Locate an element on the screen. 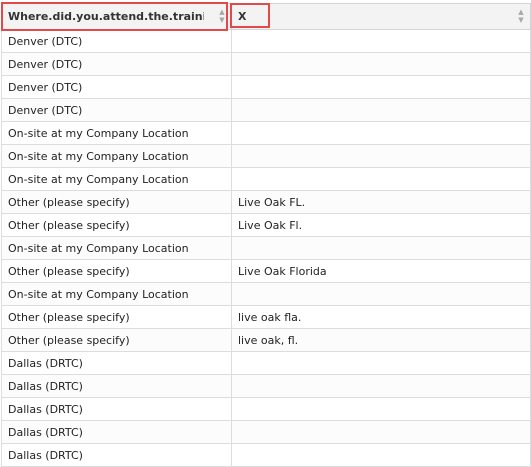 The height and width of the screenshot is (467, 531). column-header-x: X ▲ ▼ is located at coordinates (381, 16).